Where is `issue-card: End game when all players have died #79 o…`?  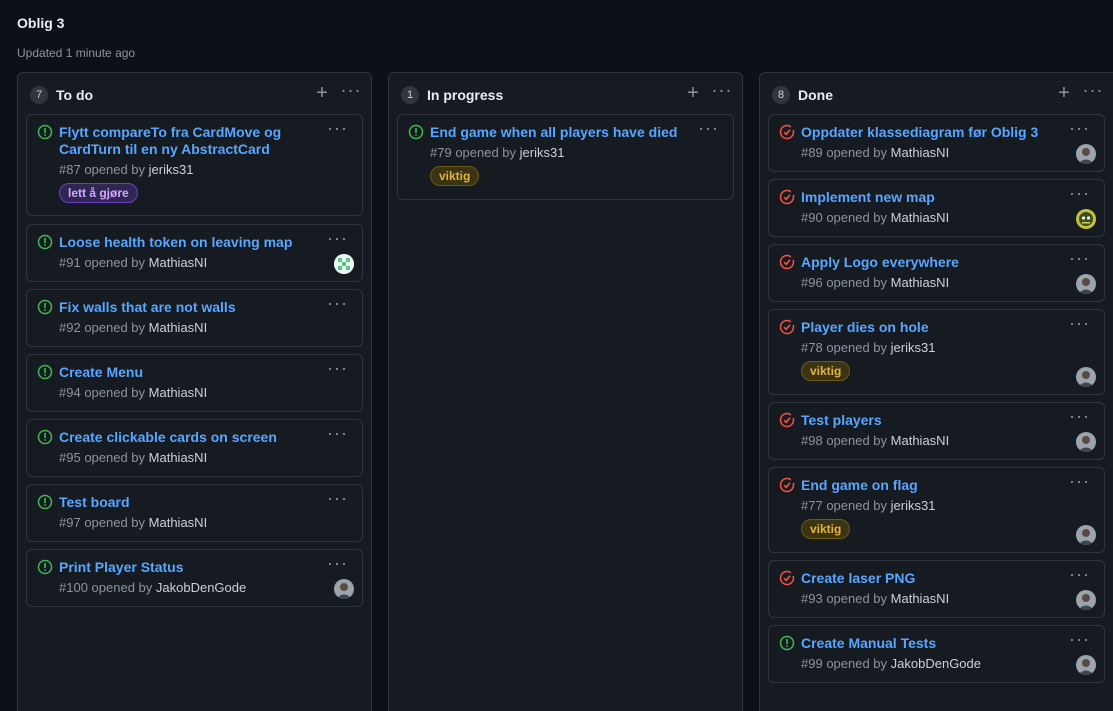 issue-card: End game when all players have died #79 o… is located at coordinates (565, 157).